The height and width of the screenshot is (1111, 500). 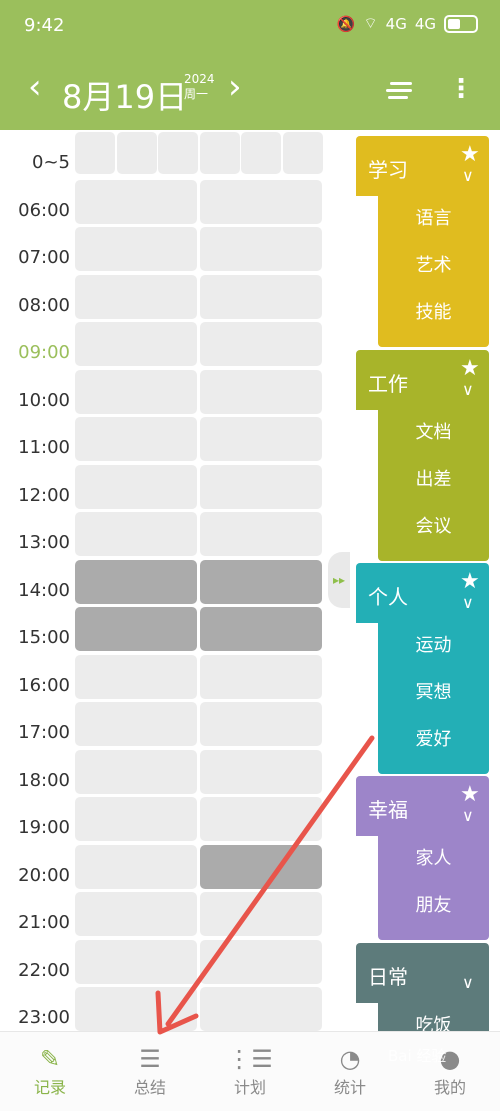 I want to click on category-header: 日常 ∨, so click(x=422, y=973).